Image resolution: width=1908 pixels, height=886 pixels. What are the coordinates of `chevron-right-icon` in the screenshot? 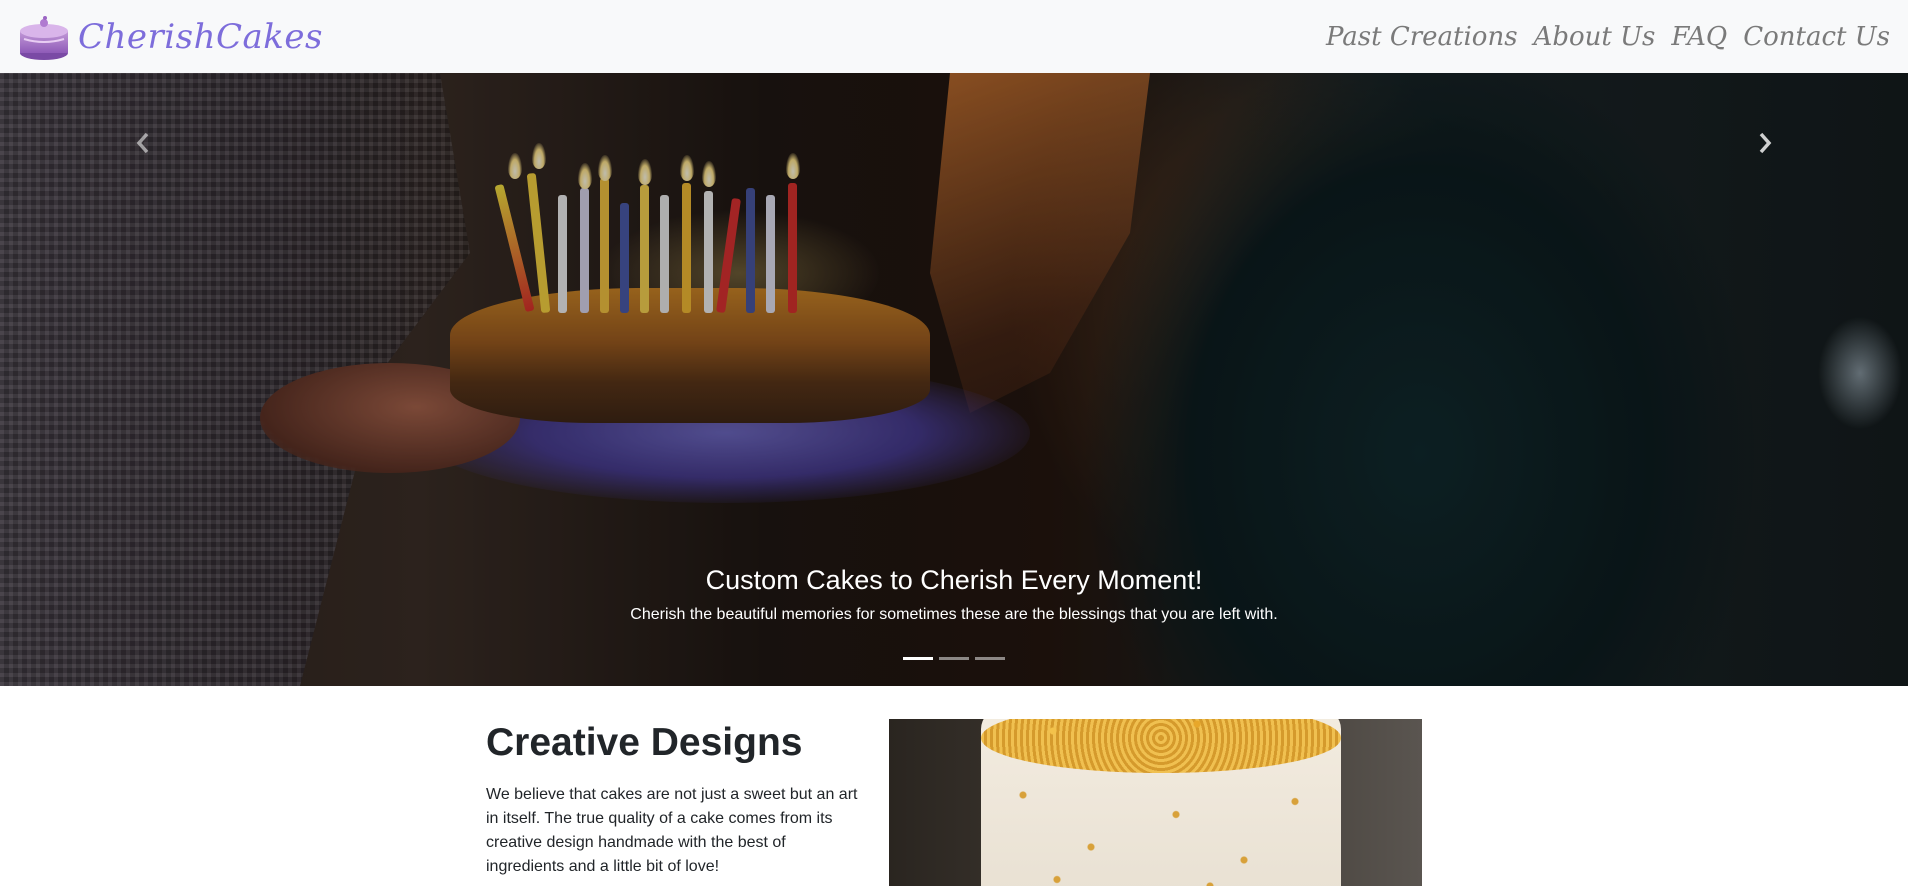 It's located at (1765, 143).